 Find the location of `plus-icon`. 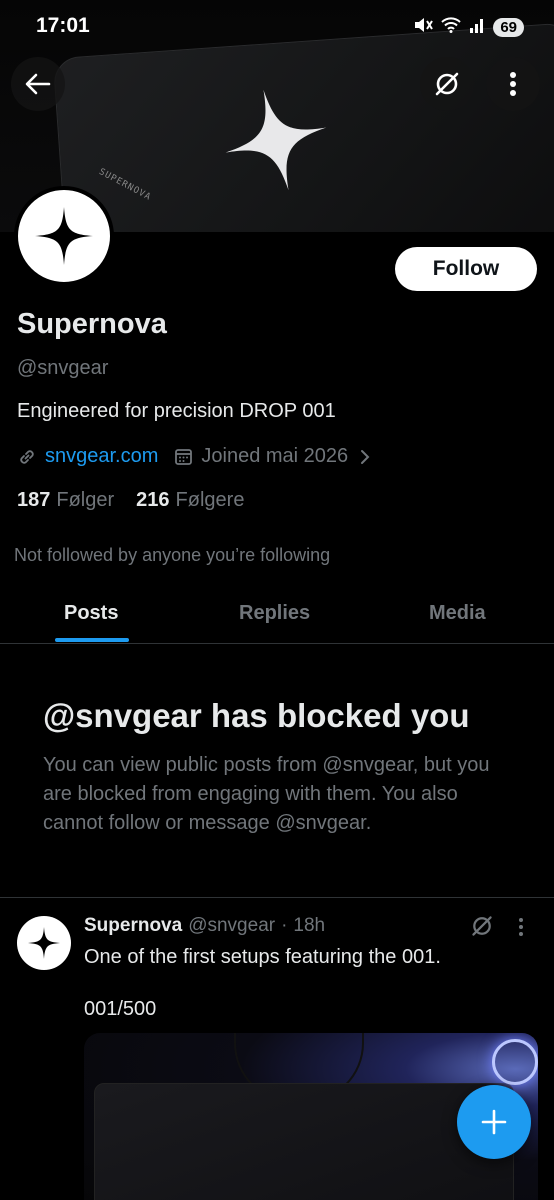

plus-icon is located at coordinates (494, 1122).